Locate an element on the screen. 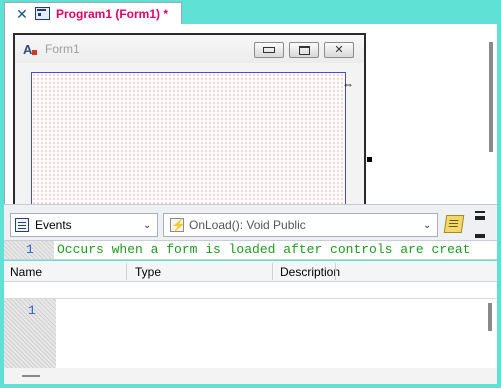 This screenshot has width=501, height=388. method-dropdown: ⚡ OnLoad(): Void Public ⌄ is located at coordinates (300, 225).